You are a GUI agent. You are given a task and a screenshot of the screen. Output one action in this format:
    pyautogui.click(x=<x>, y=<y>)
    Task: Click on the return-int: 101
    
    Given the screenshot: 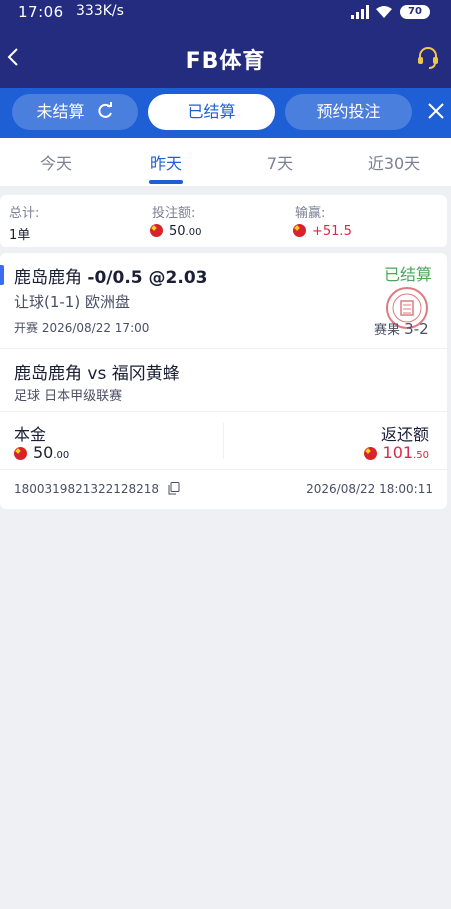 What is the action you would take?
    pyautogui.click(x=398, y=452)
    